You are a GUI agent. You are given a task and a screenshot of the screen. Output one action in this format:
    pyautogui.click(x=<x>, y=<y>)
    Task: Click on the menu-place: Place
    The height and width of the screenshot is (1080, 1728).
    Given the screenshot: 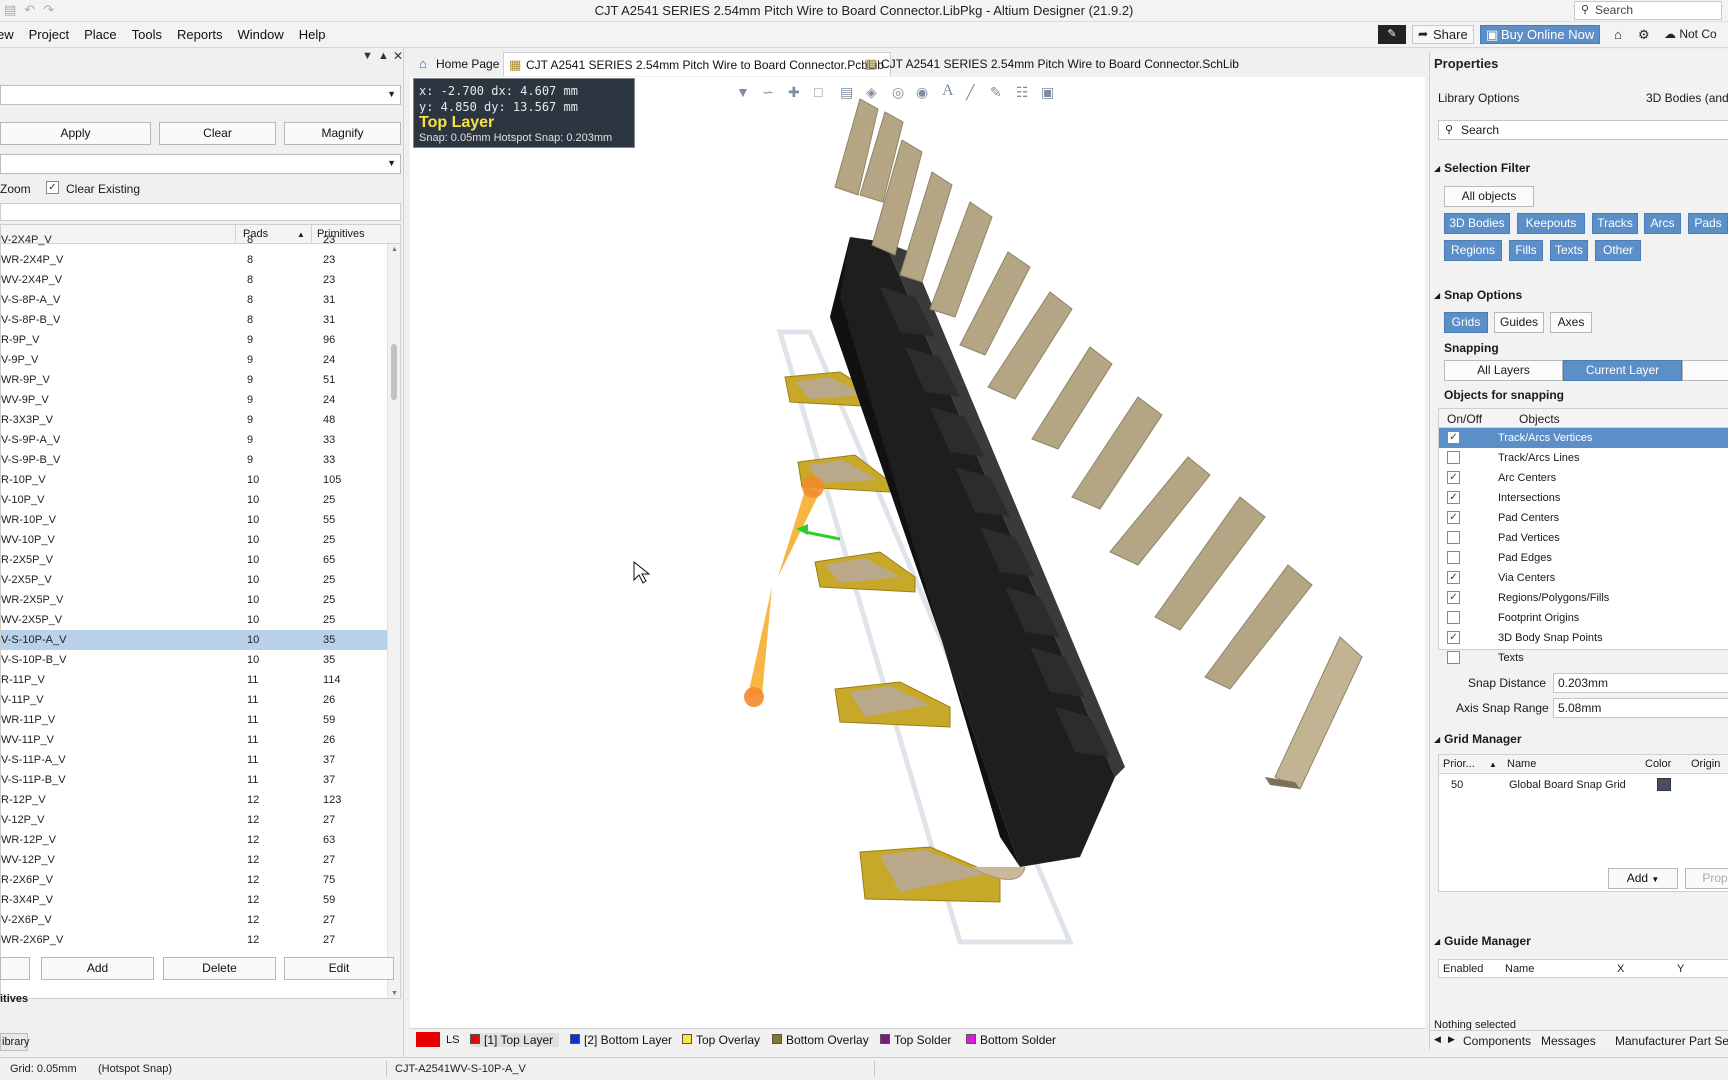 What is the action you would take?
    pyautogui.click(x=100, y=34)
    